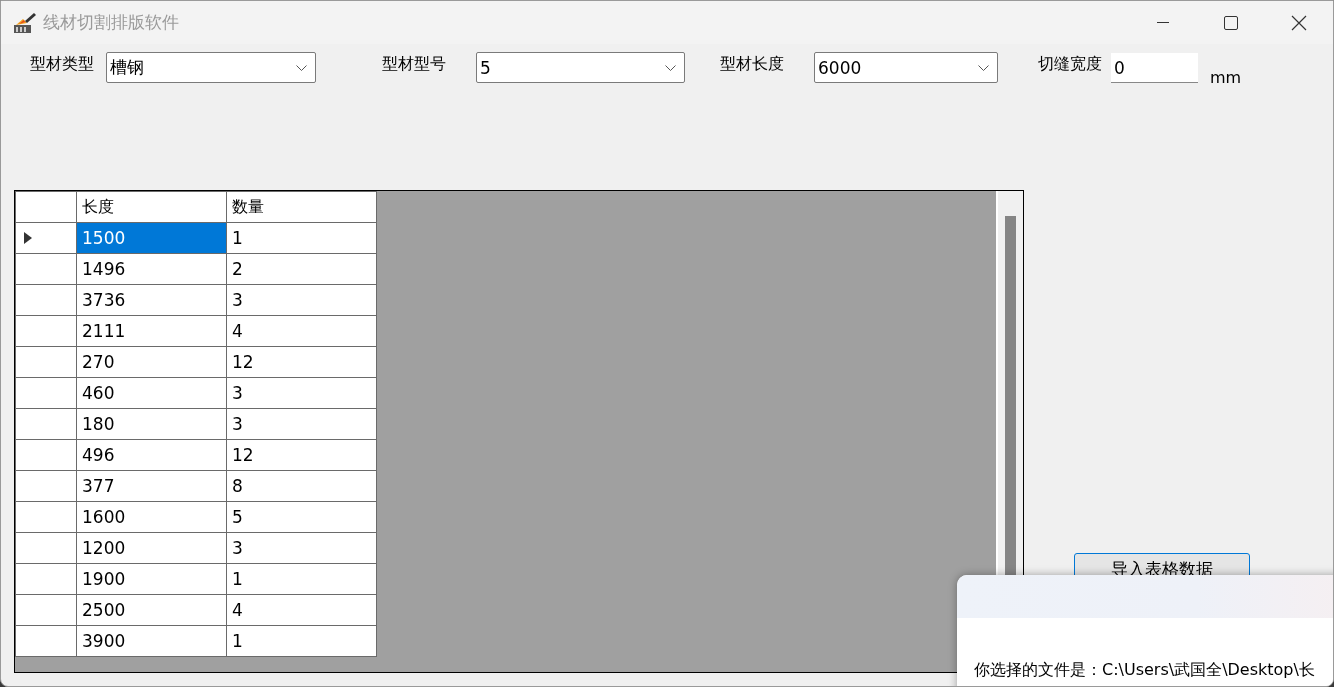 The width and height of the screenshot is (1334, 687). I want to click on corner-header, so click(46, 207).